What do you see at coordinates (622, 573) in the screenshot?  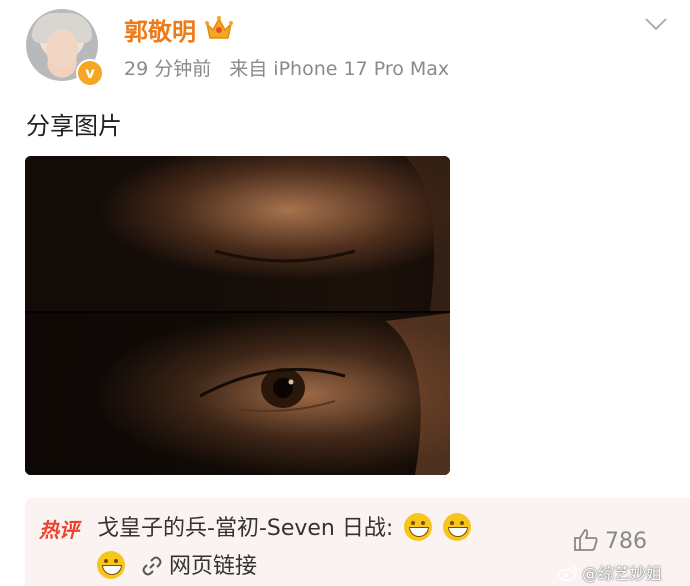 I see `watermark-text: @综艺妙姐` at bounding box center [622, 573].